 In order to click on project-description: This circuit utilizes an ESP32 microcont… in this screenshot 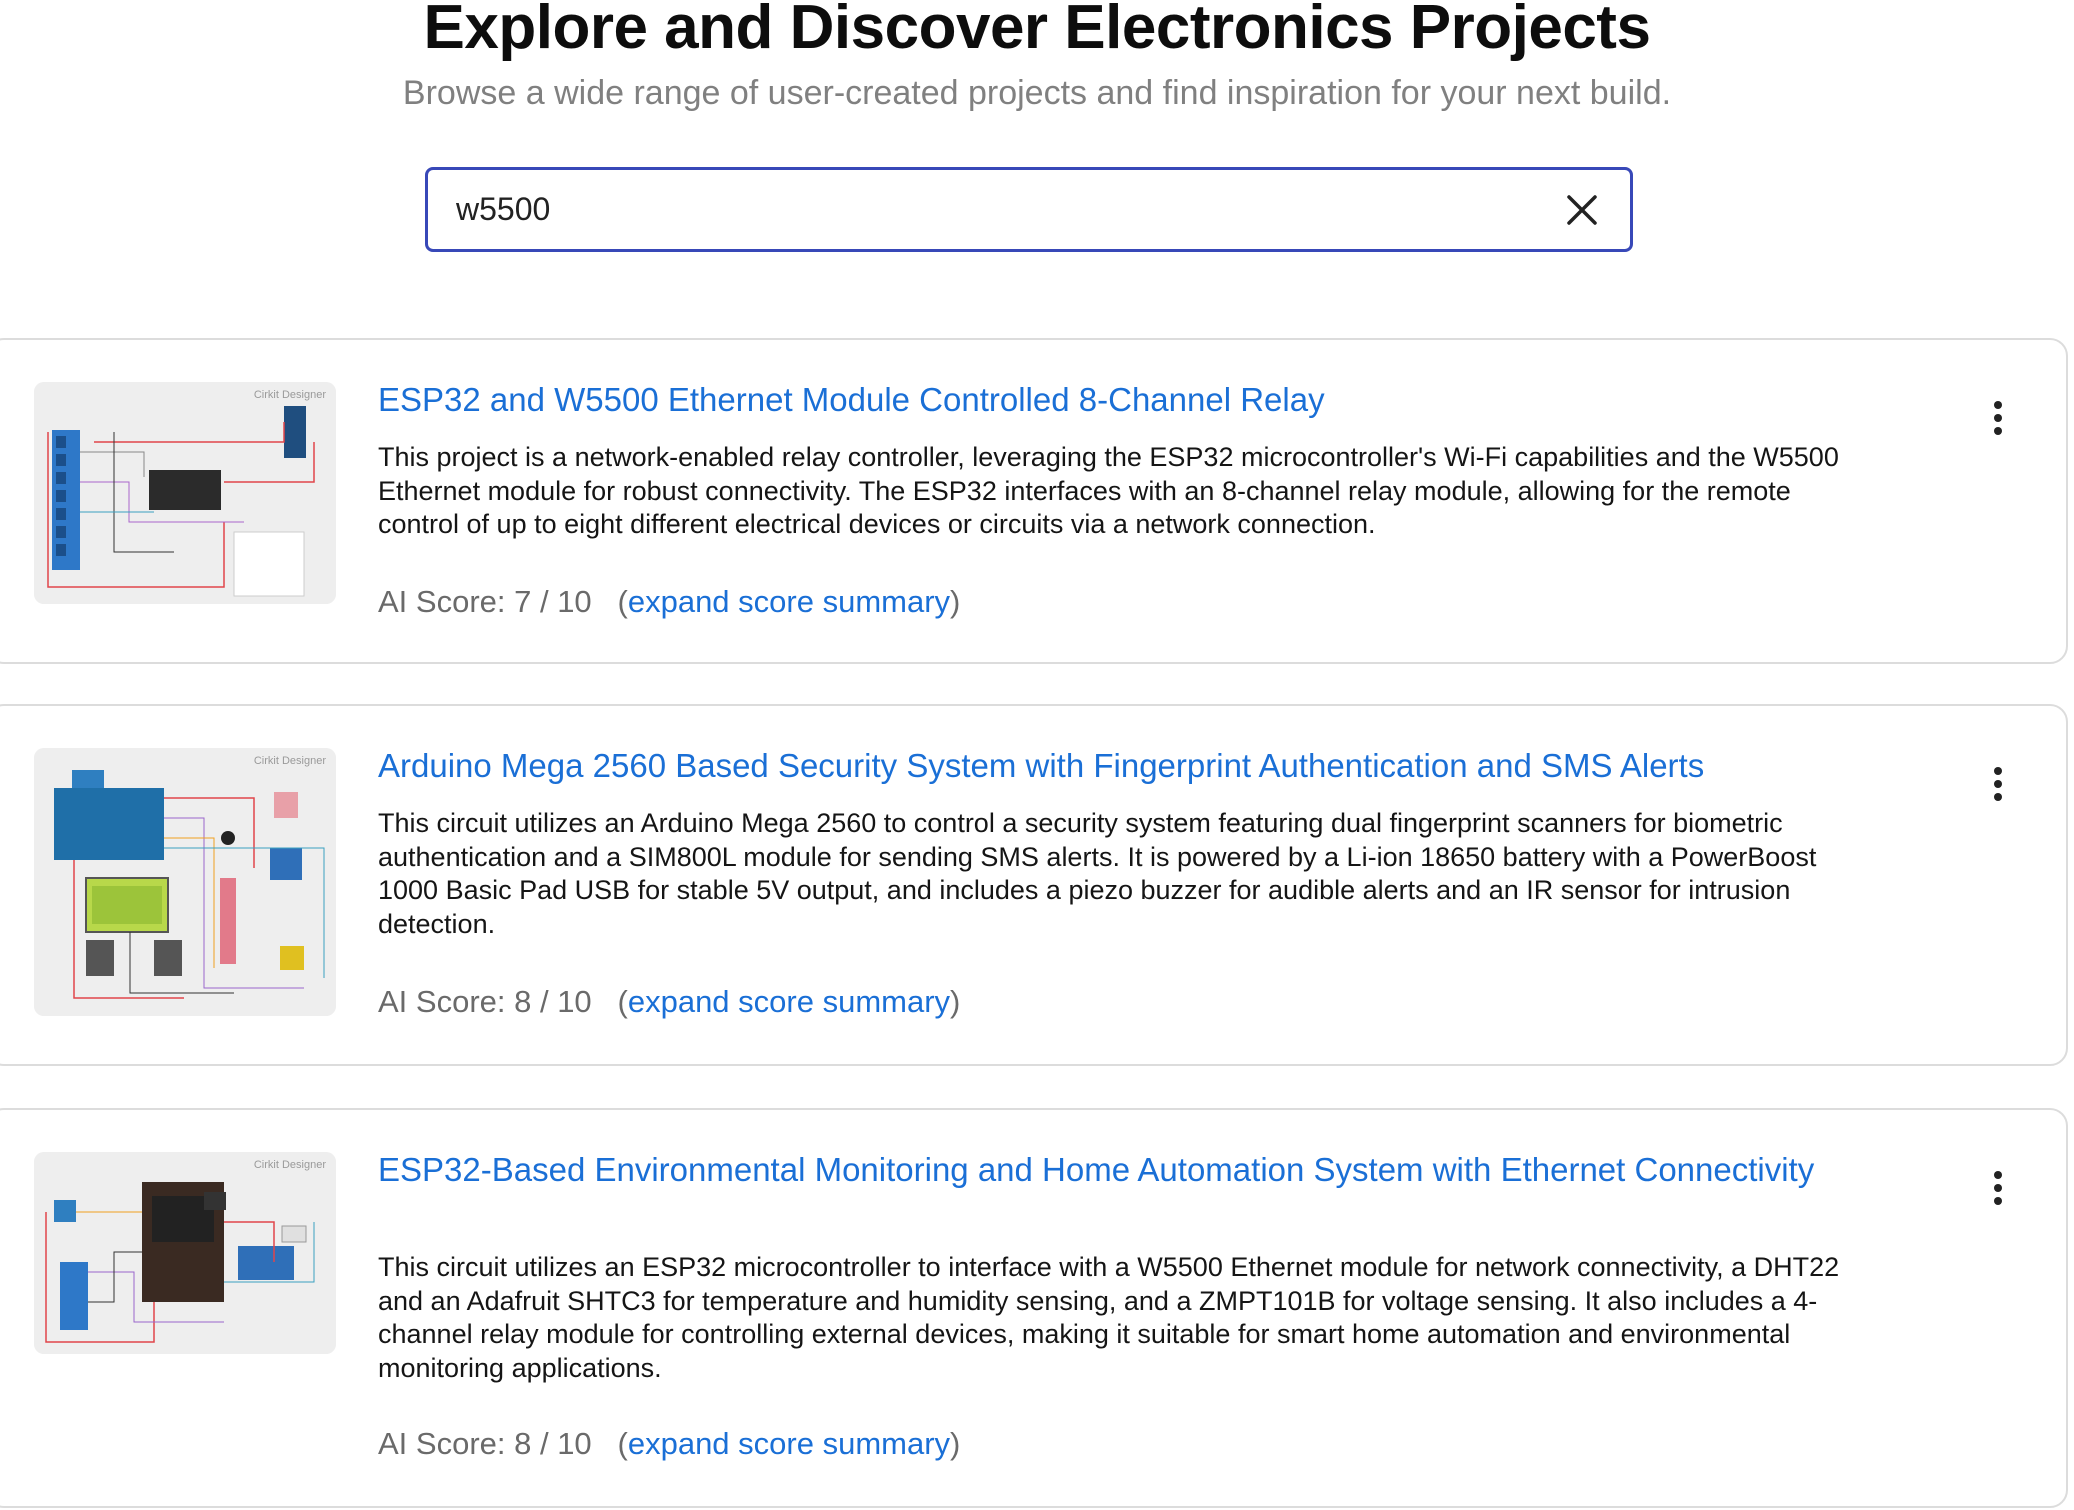, I will do `click(1109, 1317)`.